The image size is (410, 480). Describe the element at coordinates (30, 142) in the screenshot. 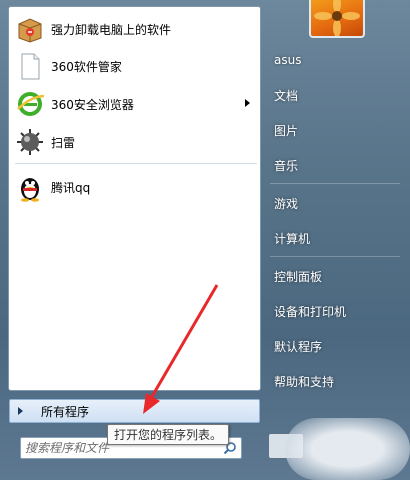

I see `minesweeper-mine-icon` at that location.